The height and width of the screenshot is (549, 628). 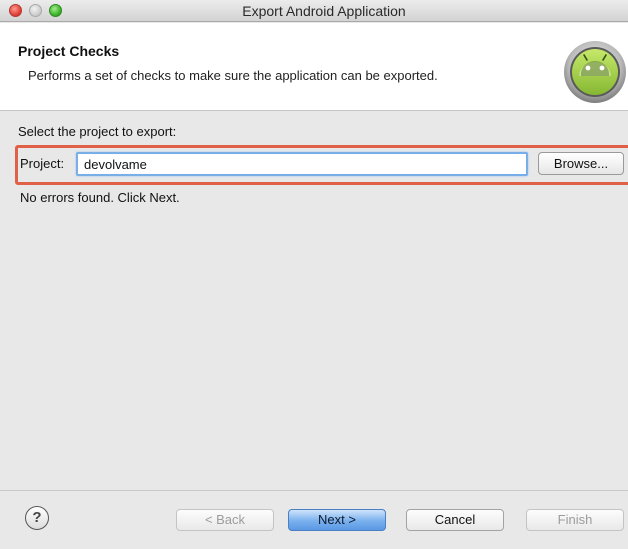 I want to click on finish-button: Finish, so click(x=575, y=520).